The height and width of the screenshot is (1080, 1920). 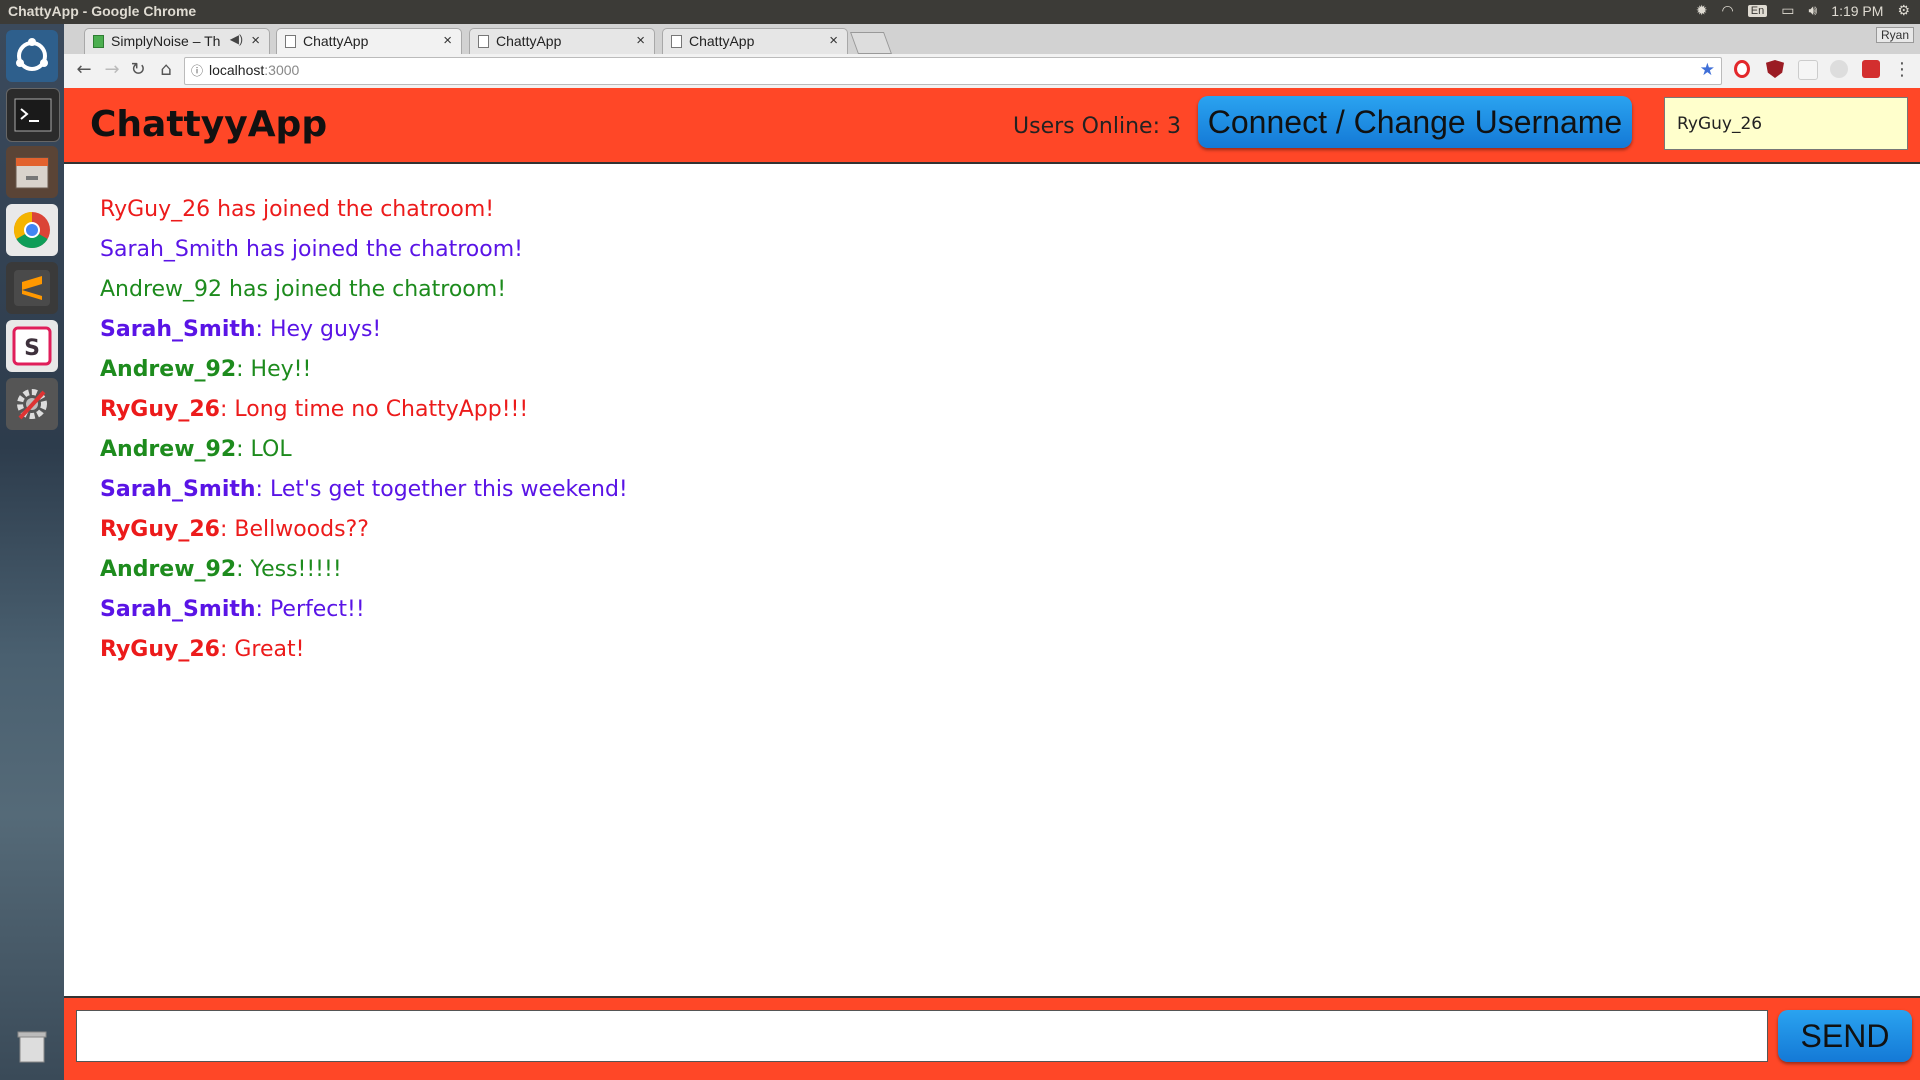 What do you see at coordinates (990, 650) in the screenshot?
I see `chat-message: RyGuy_26: Great!` at bounding box center [990, 650].